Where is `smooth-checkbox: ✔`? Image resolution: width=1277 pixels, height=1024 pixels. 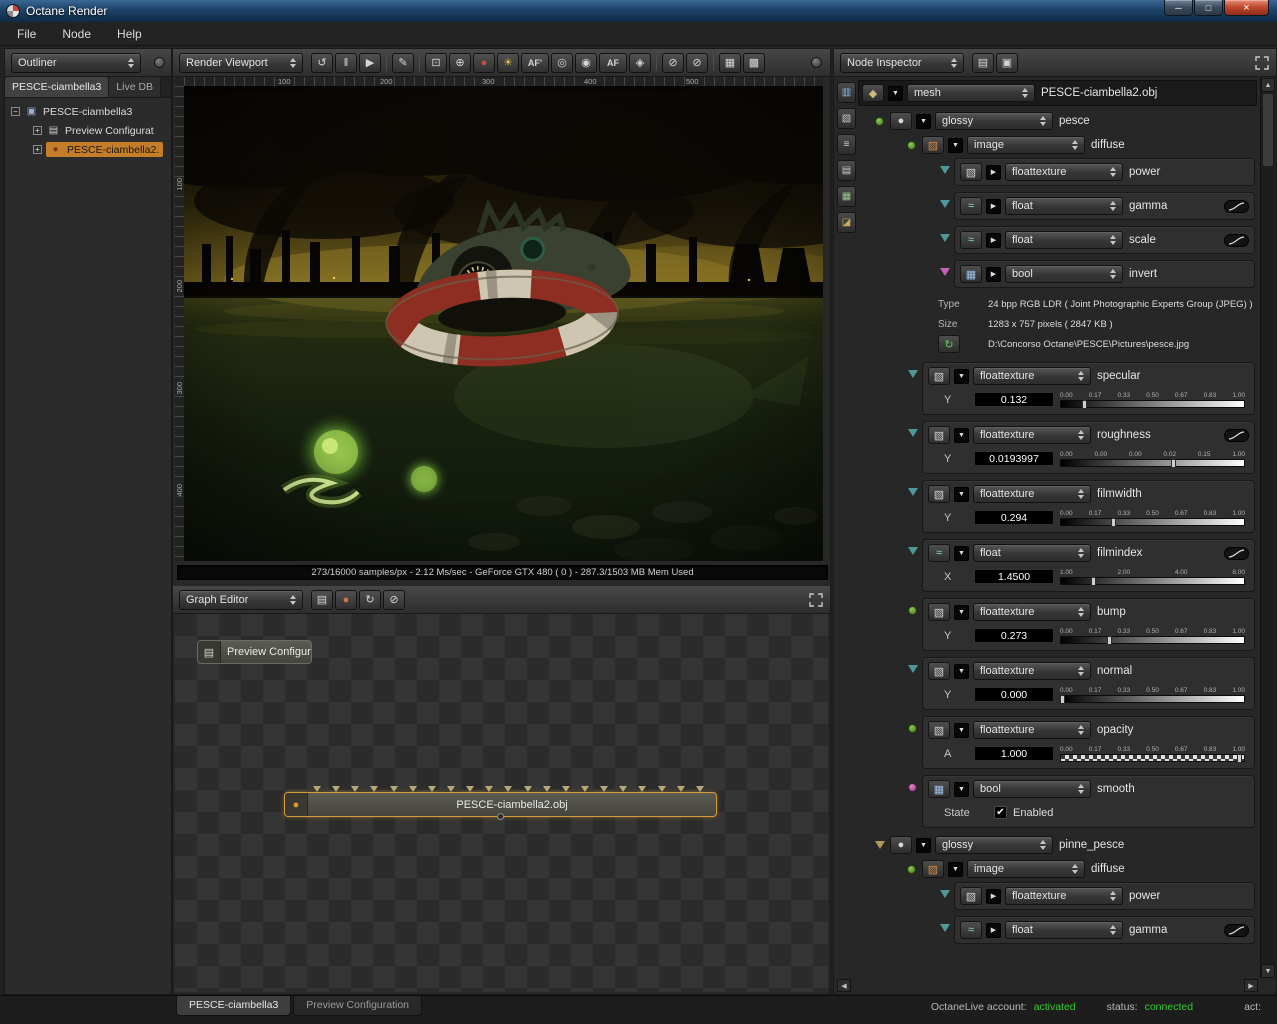 smooth-checkbox: ✔ is located at coordinates (1000, 812).